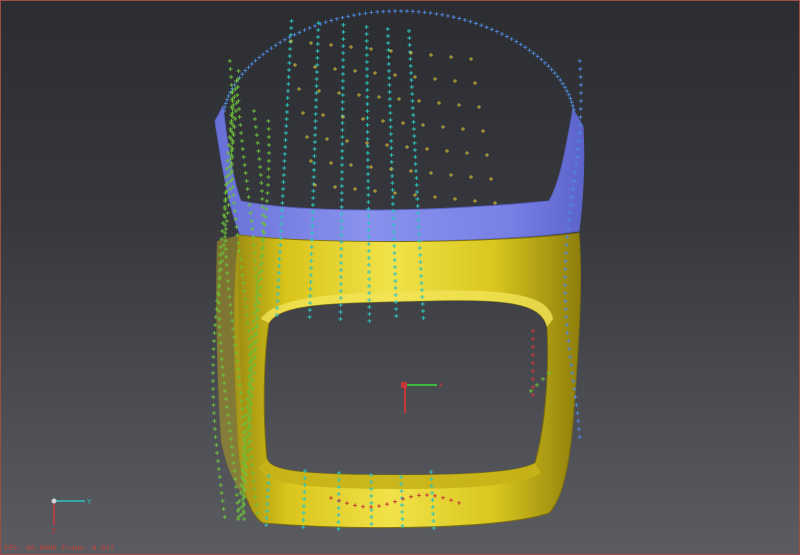  Describe the element at coordinates (399, 173) in the screenshot. I see `rim-band` at that location.